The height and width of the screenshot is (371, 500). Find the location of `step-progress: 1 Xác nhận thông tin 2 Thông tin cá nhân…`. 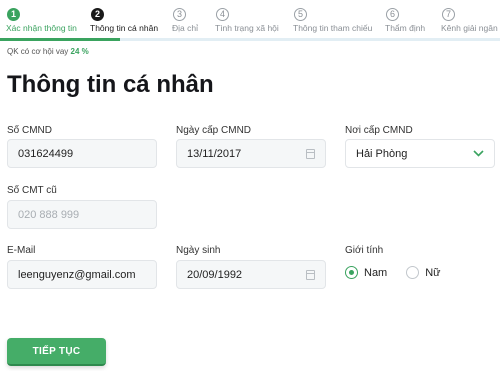

step-progress: 1 Xác nhận thông tin 2 Thông tin cá nhân… is located at coordinates (250, 22).